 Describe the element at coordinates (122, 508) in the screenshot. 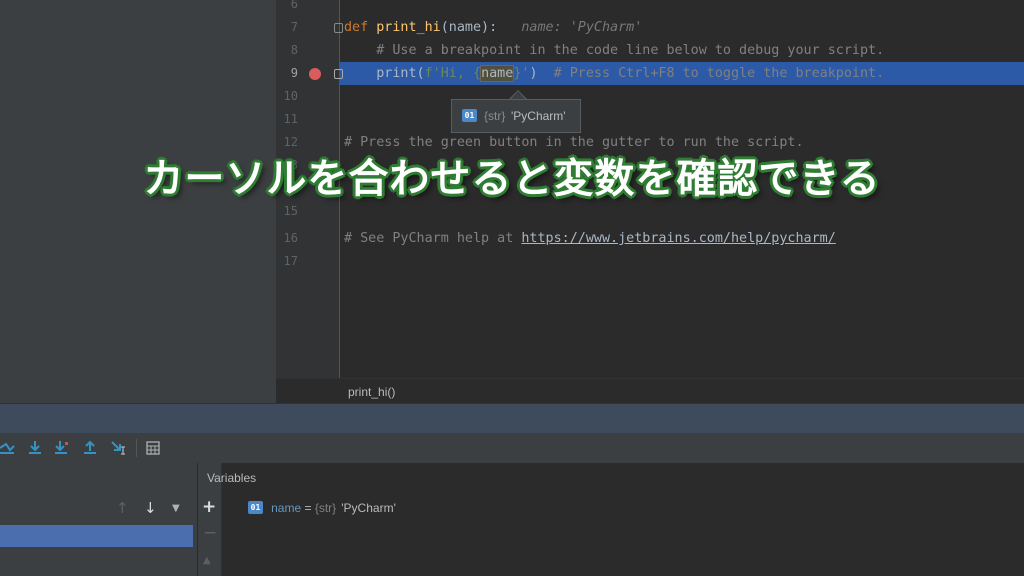

I see `arrow-up-icon: ↑` at that location.